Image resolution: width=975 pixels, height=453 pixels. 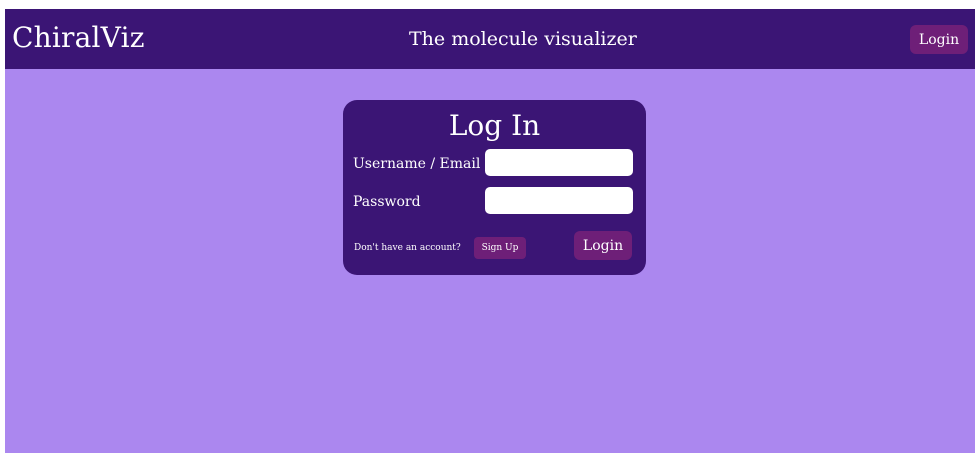 I want to click on sign-up-button: Sign Up, so click(x=500, y=248).